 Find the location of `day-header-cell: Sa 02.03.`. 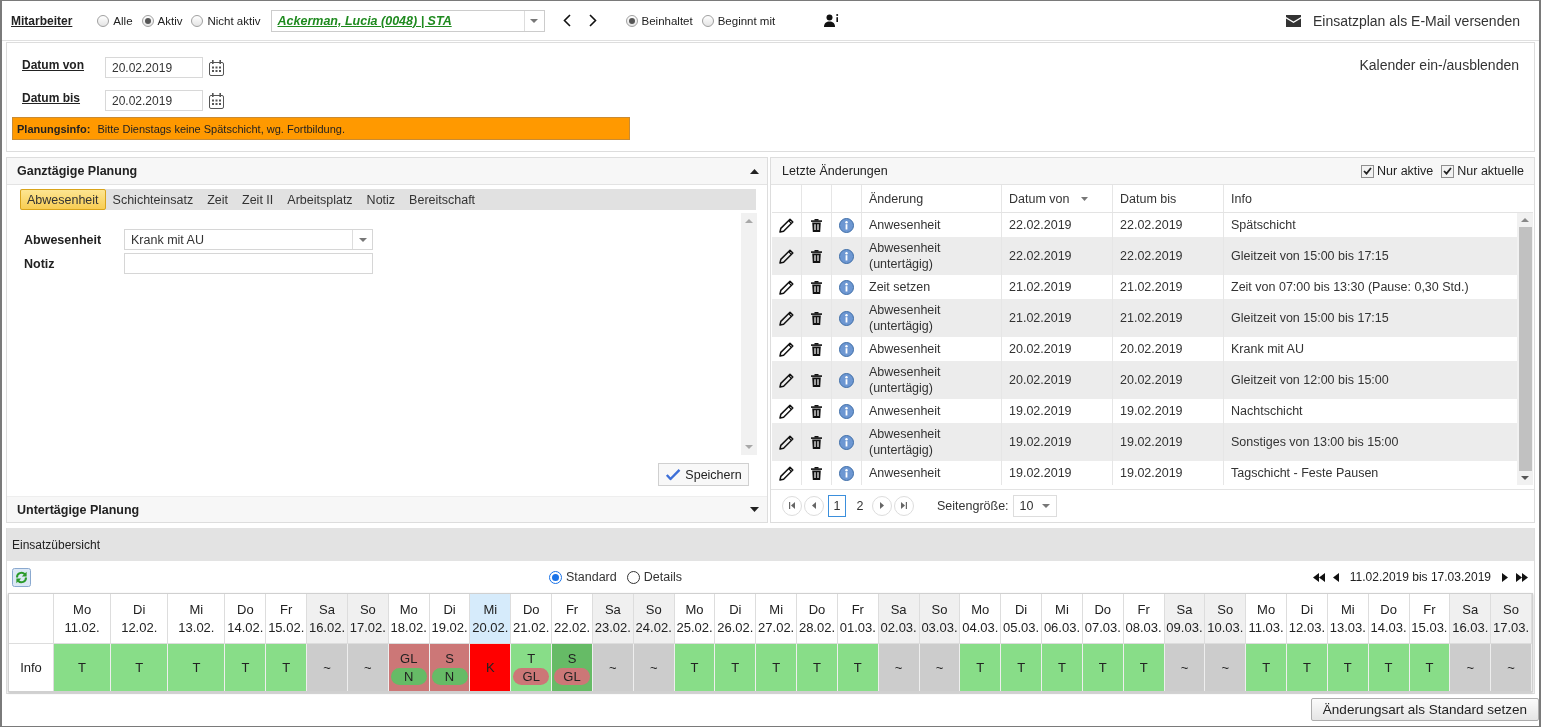

day-header-cell: Sa 02.03. is located at coordinates (899, 619).